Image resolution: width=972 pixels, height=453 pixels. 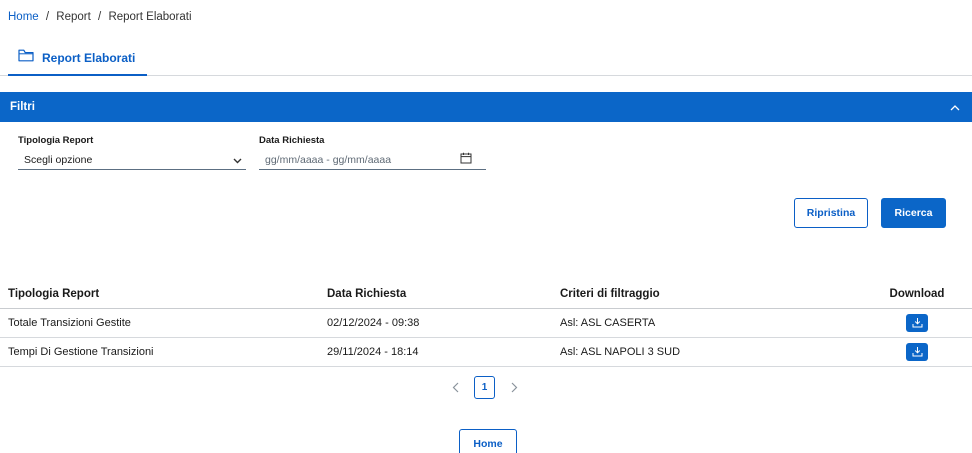 What do you see at coordinates (292, 140) in the screenshot?
I see `data-richiesta-label: Data Richiesta` at bounding box center [292, 140].